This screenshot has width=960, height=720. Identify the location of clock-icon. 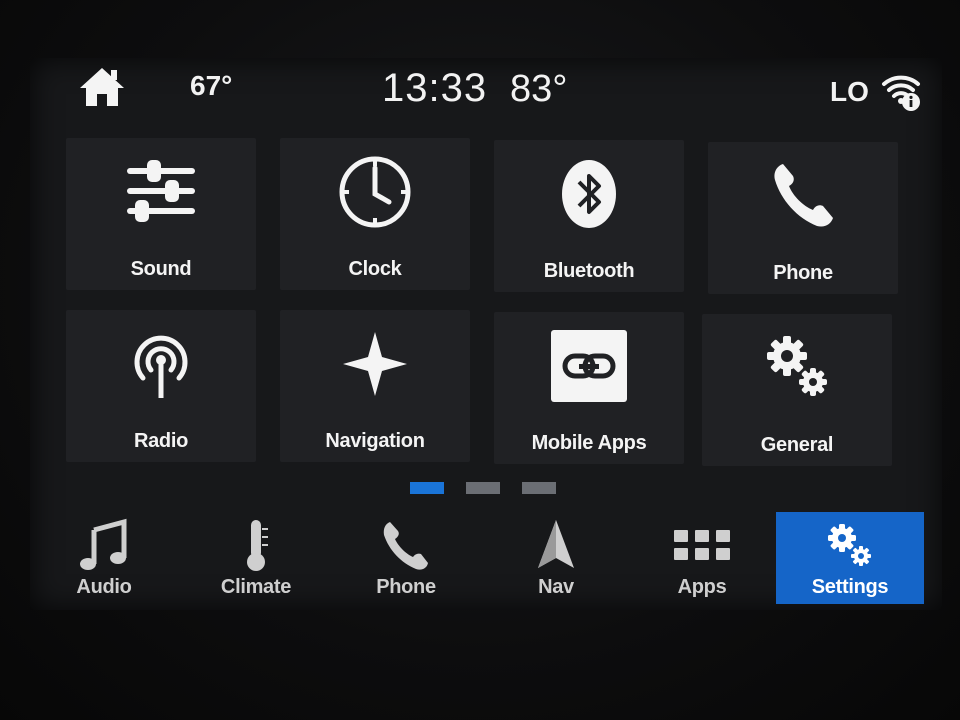
(375, 192).